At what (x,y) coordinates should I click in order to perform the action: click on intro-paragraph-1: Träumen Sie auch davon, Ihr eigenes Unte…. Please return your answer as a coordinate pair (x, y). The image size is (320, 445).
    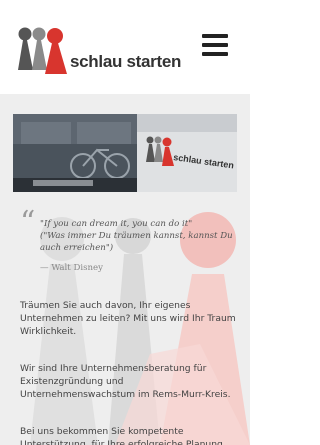
    Looking at the image, I should click on (128, 318).